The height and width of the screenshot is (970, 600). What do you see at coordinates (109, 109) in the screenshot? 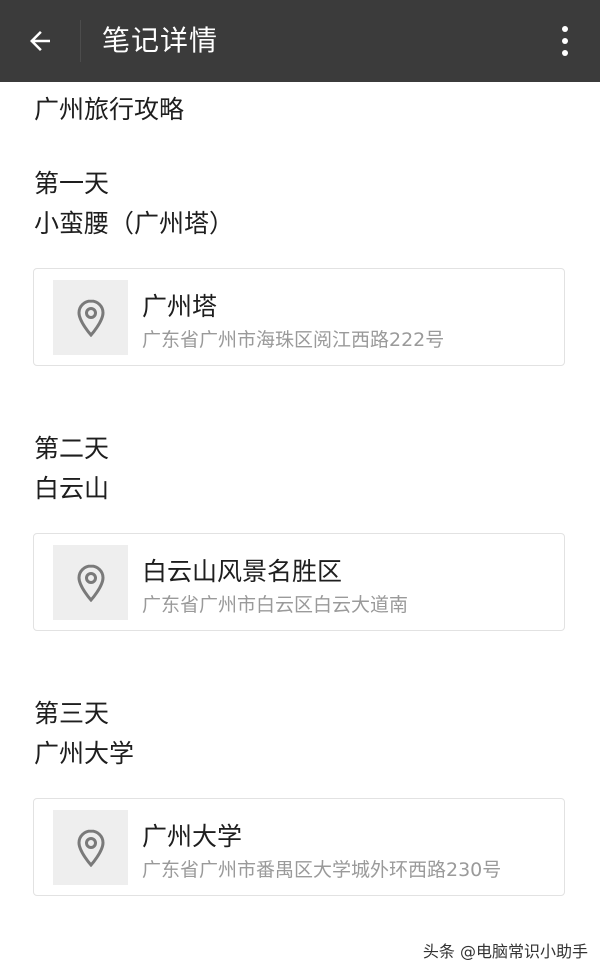
I see `note-title: 广州旅行攻略` at bounding box center [109, 109].